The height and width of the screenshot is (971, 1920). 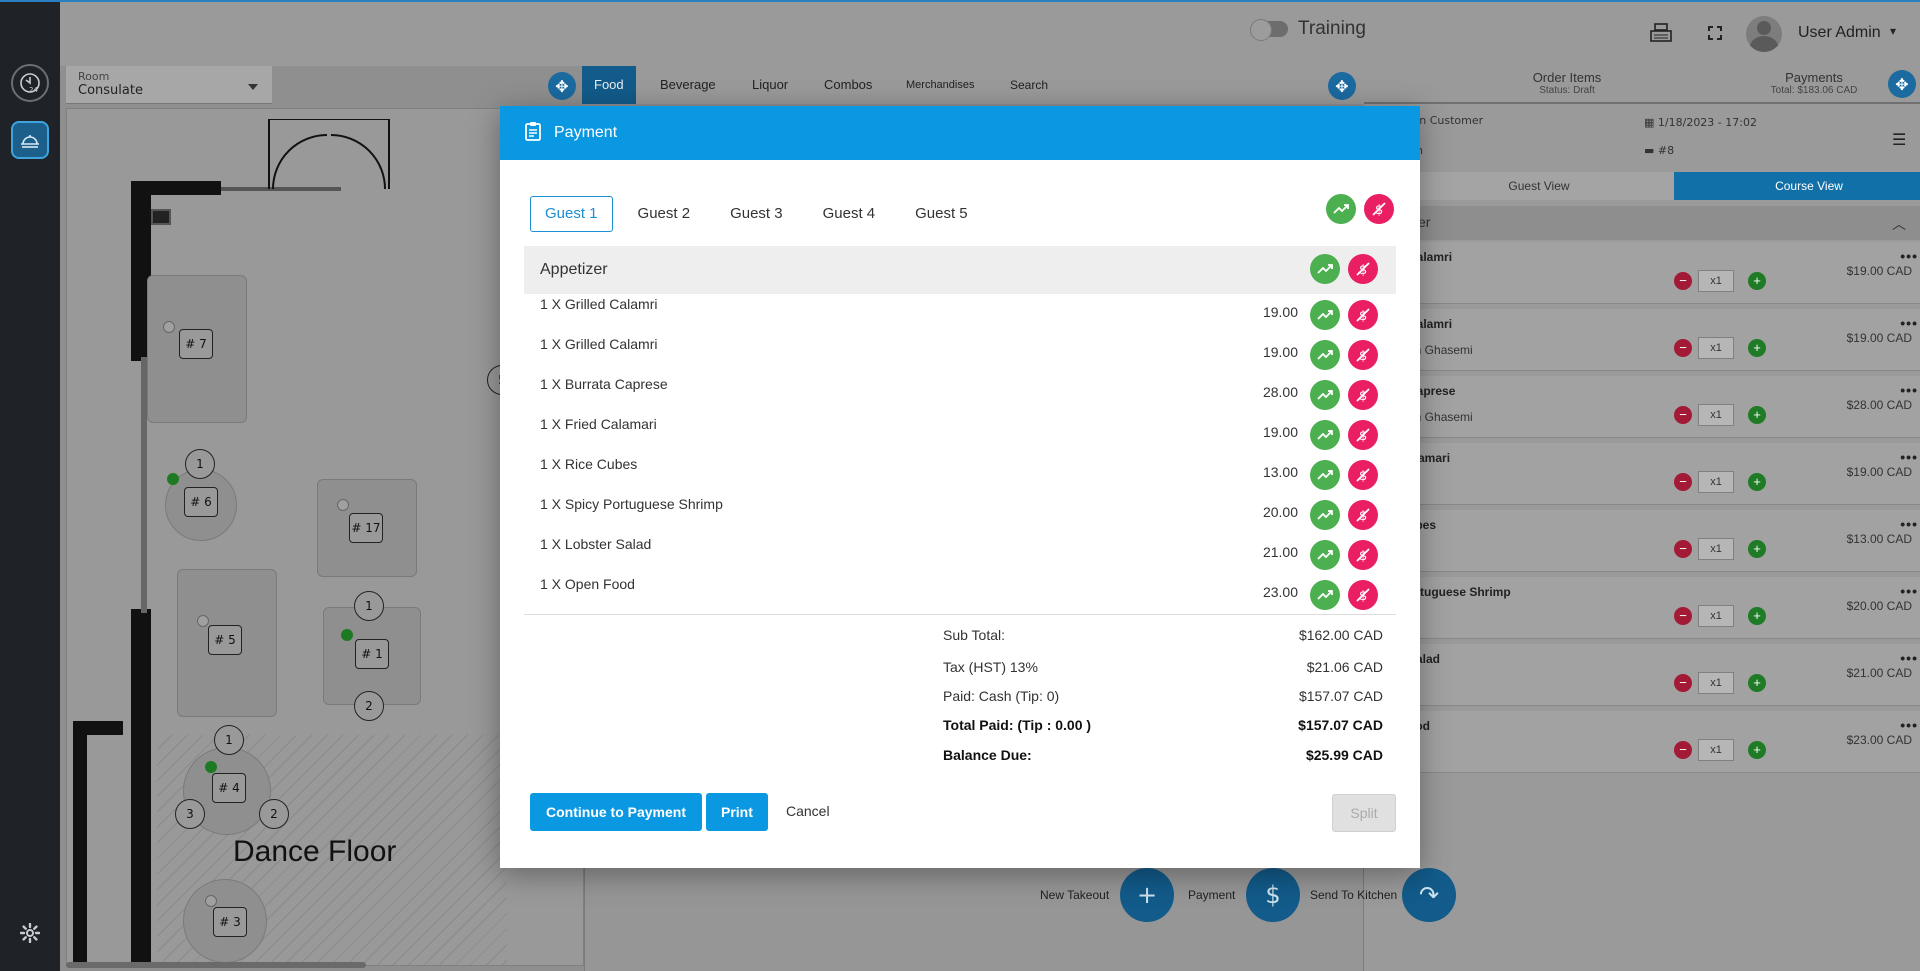 I want to click on print-button: Print, so click(x=737, y=812).